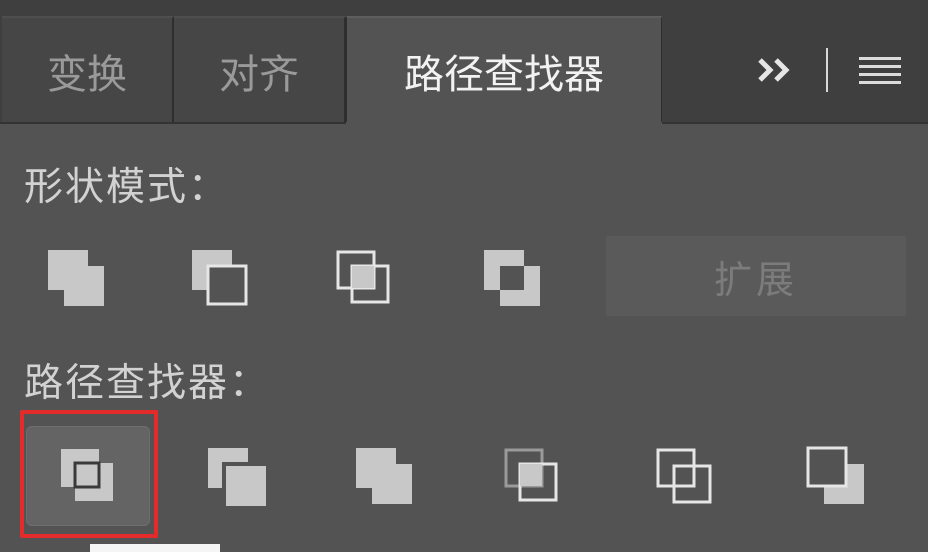  Describe the element at coordinates (89, 474) in the screenshot. I see `selection-highlight` at that location.